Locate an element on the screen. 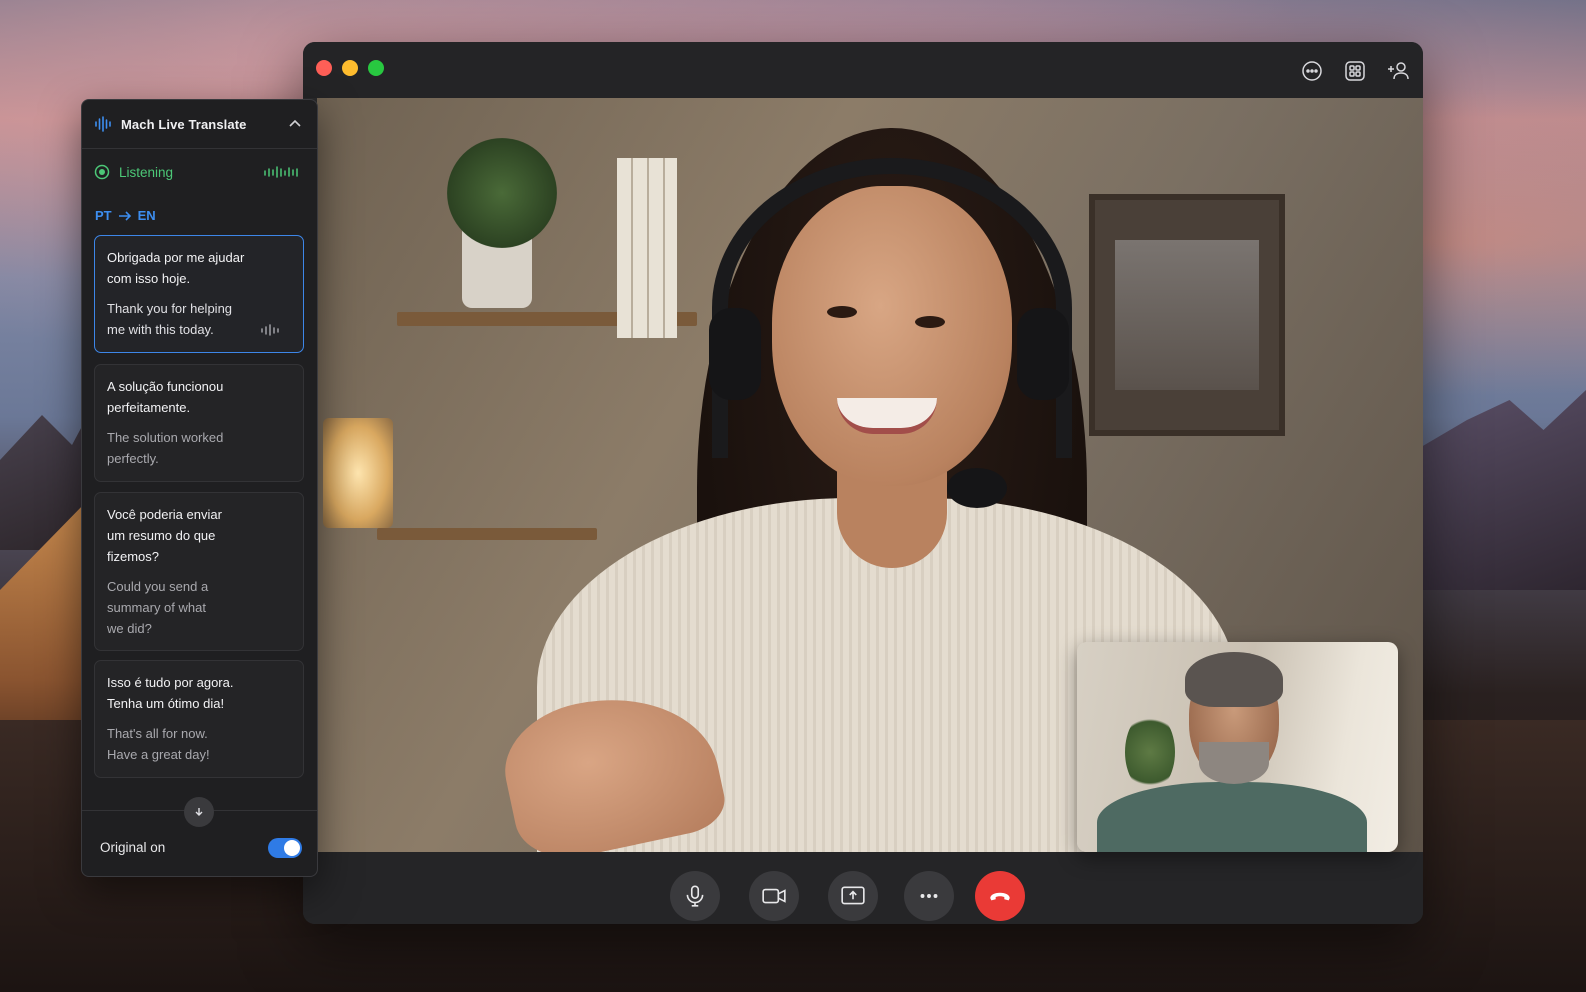 The image size is (1586, 992). chevron-down-icon is located at coordinates (199, 812).